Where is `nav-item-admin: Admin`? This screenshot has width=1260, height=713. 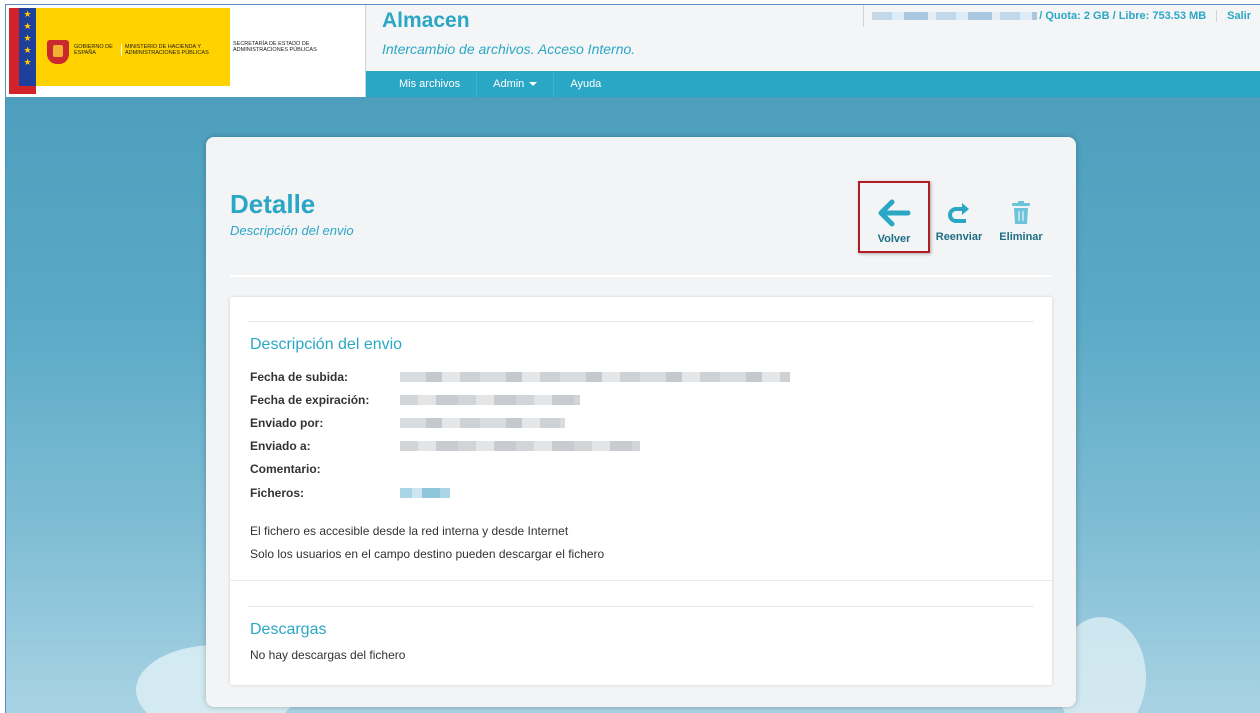
nav-item-admin: Admin is located at coordinates (516, 84).